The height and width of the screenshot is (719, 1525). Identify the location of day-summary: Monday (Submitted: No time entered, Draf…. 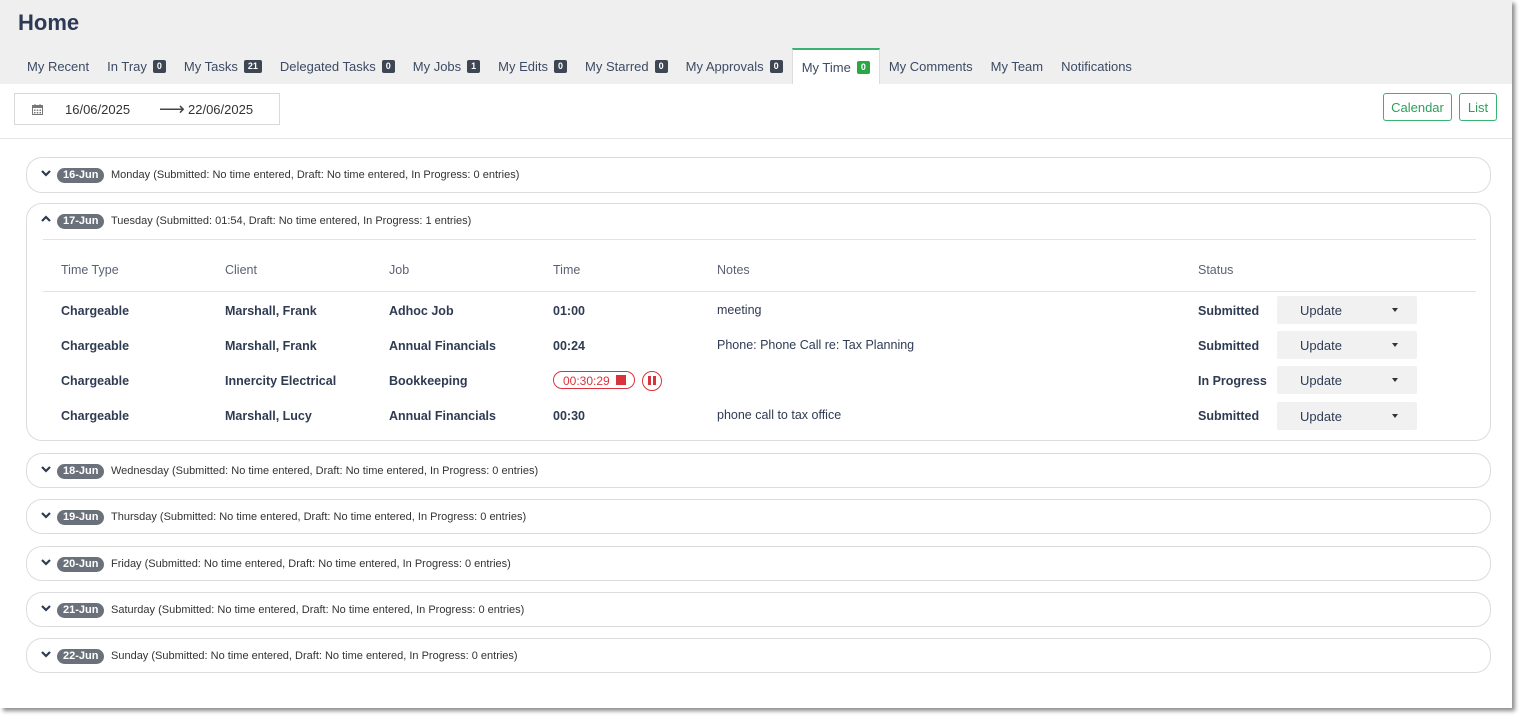
(315, 175).